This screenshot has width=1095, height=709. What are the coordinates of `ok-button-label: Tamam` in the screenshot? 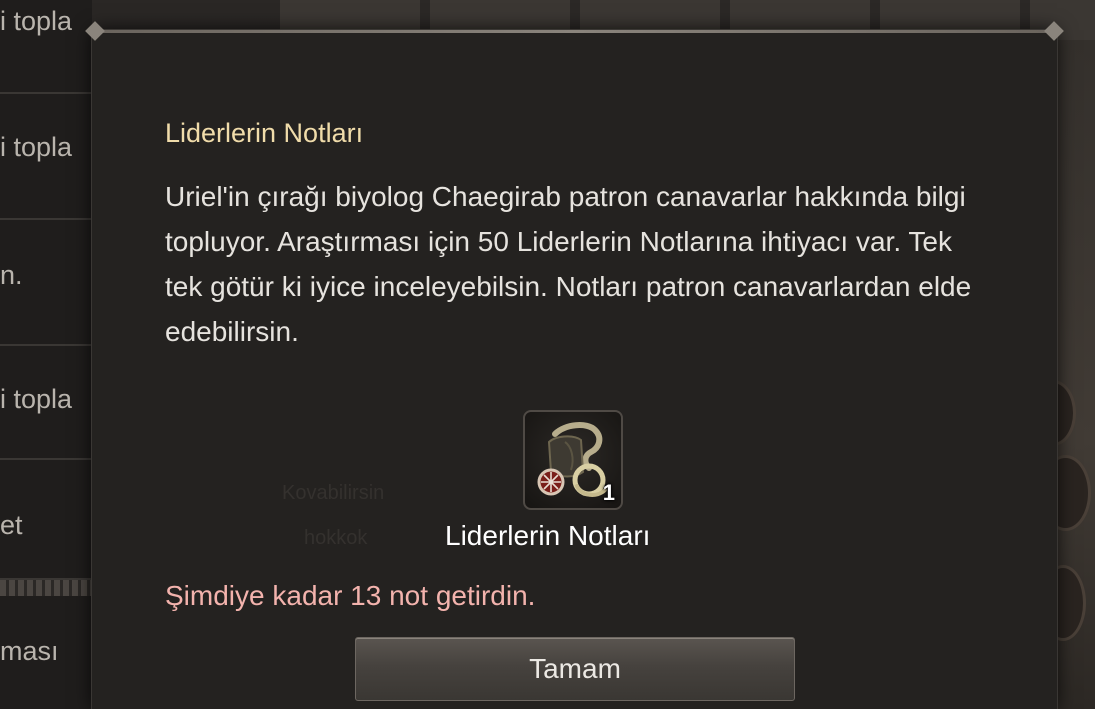 It's located at (575, 668).